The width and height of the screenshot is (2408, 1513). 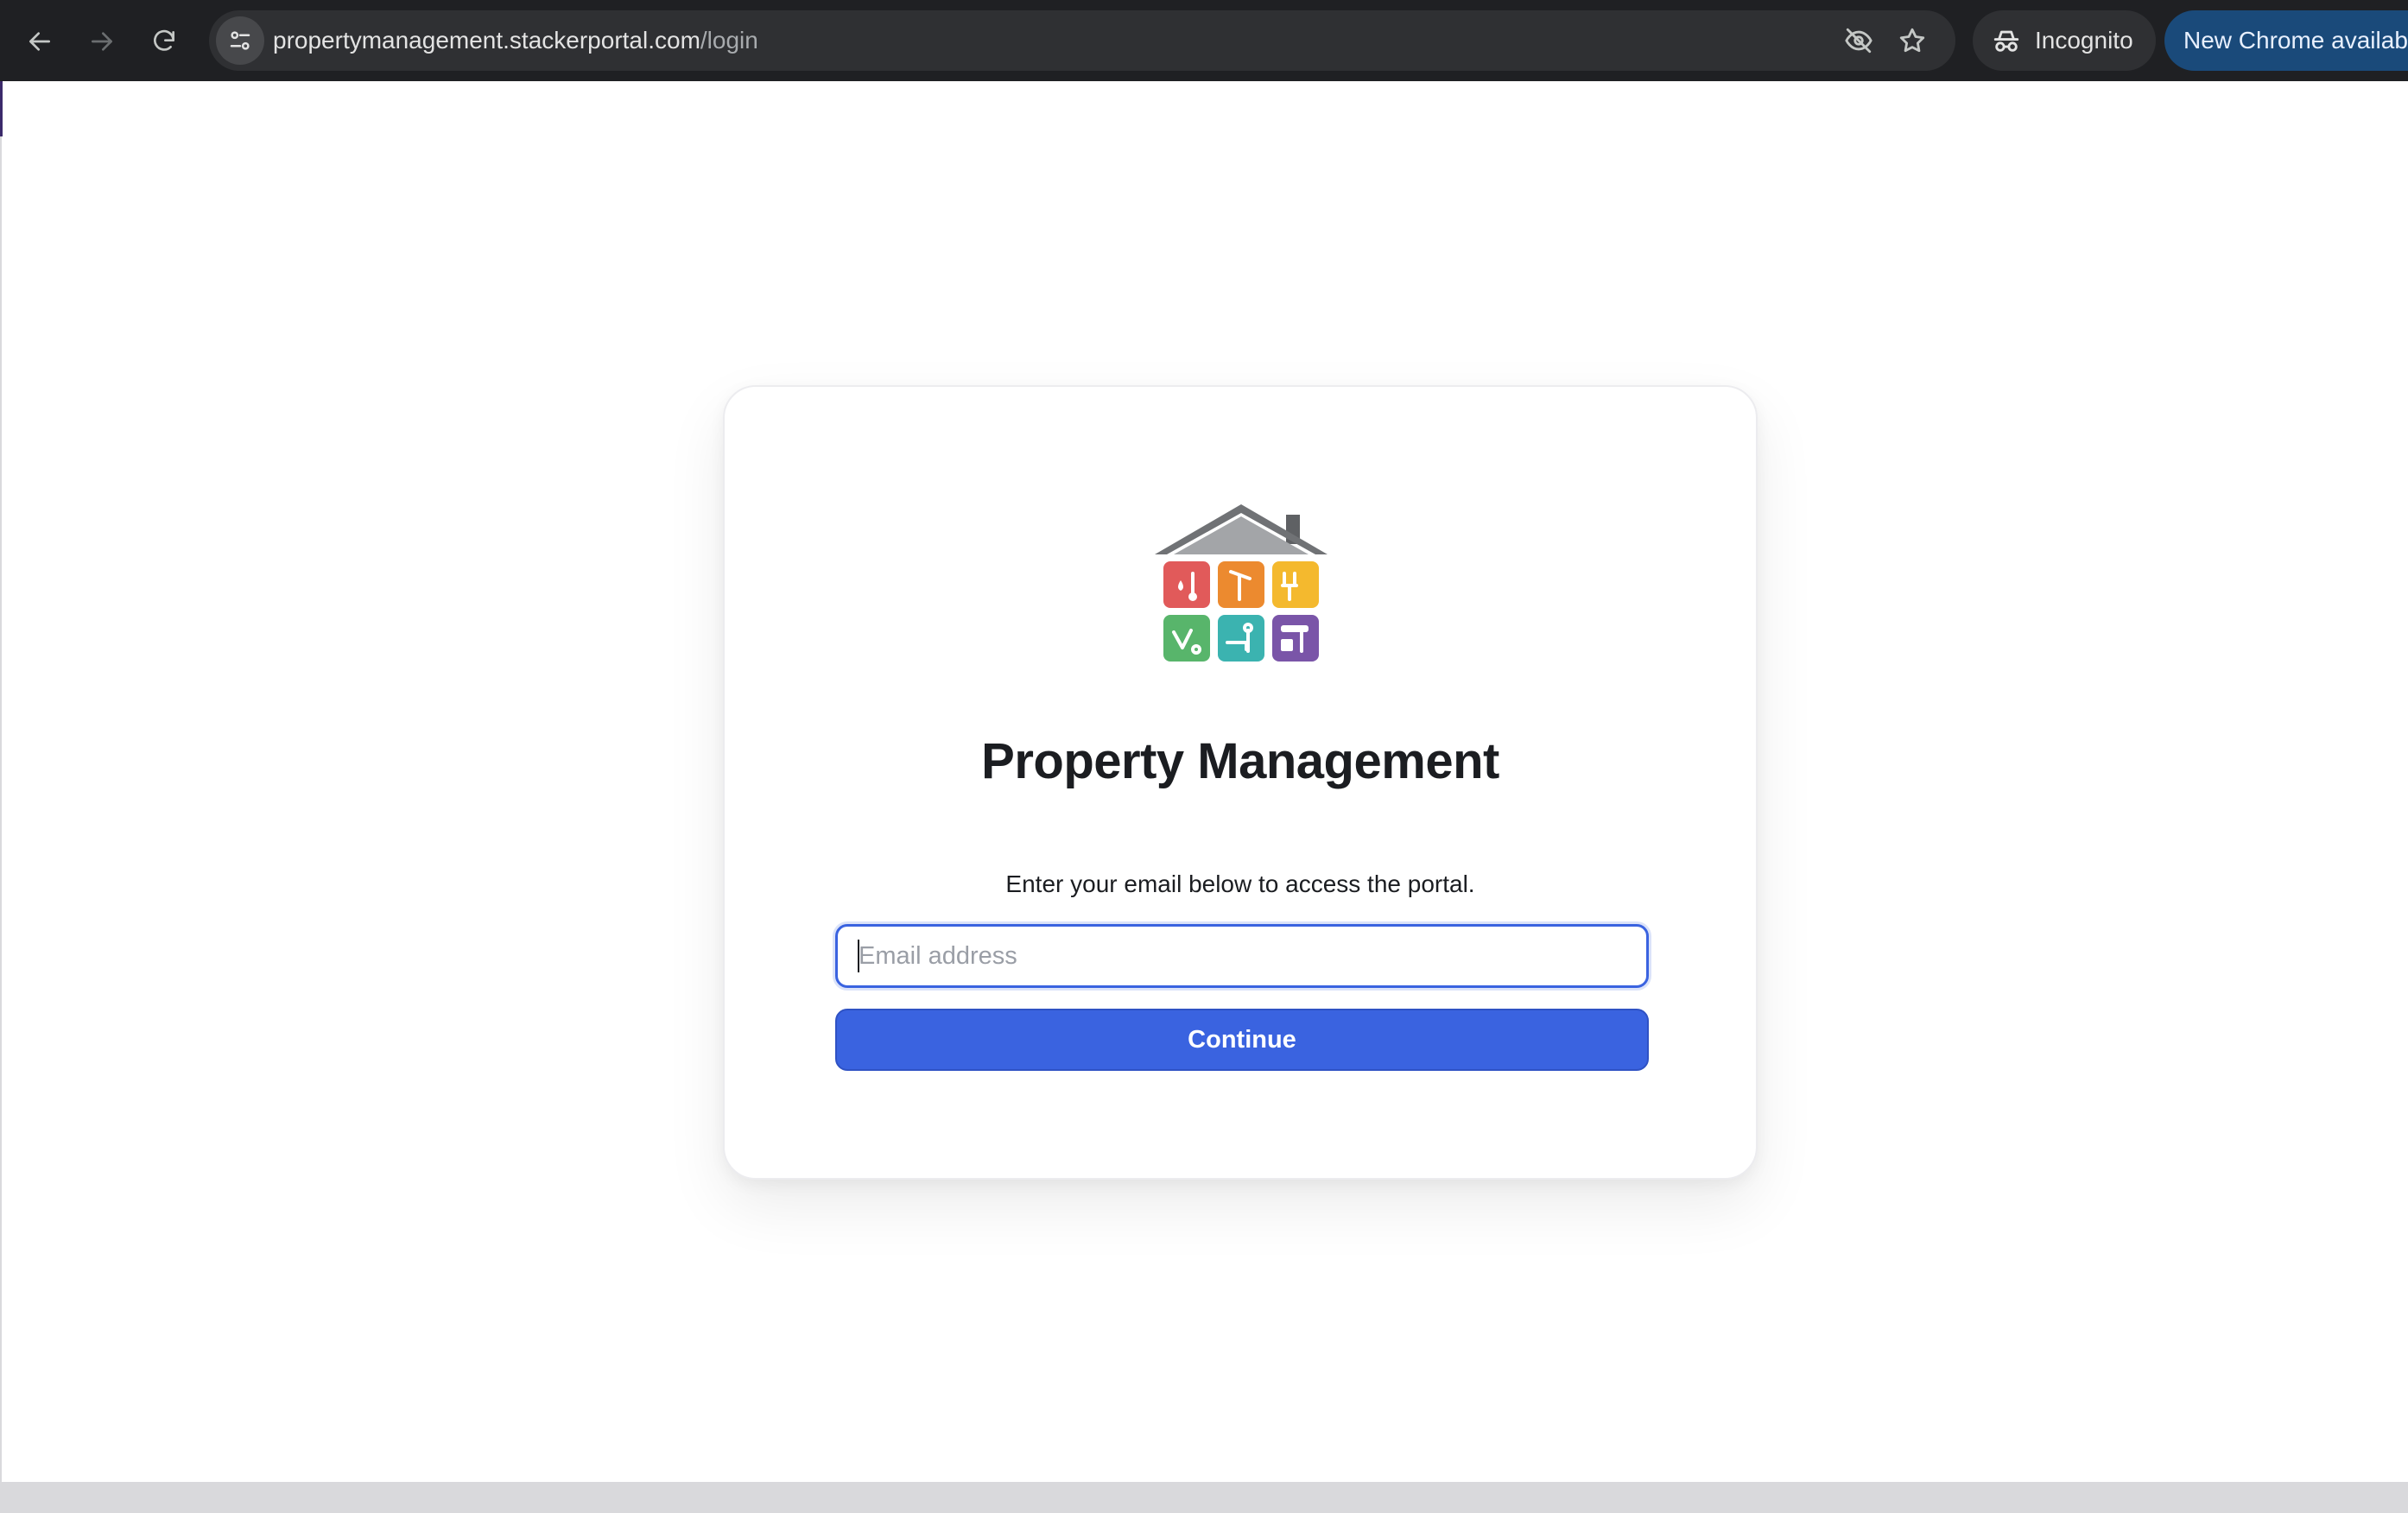 I want to click on reload-button, so click(x=164, y=41).